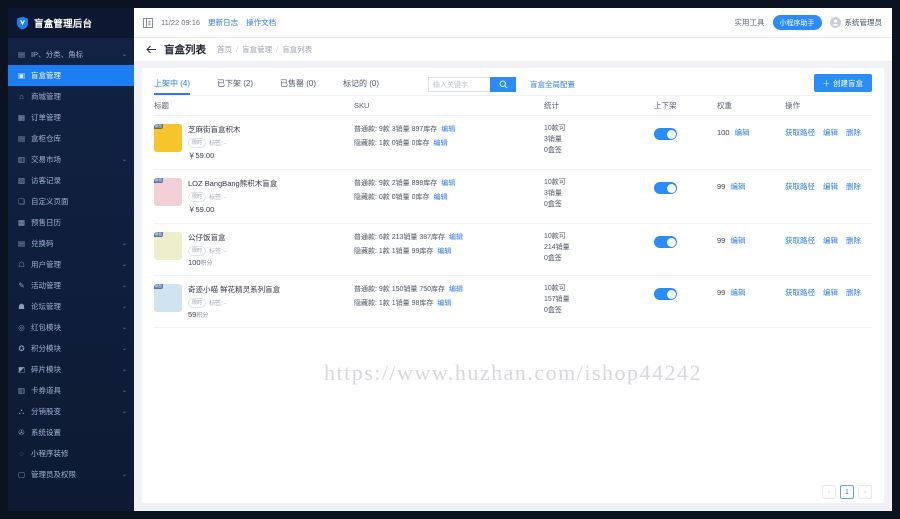  Describe the element at coordinates (21, 117) in the screenshot. I see `order-icon: ▦` at that location.